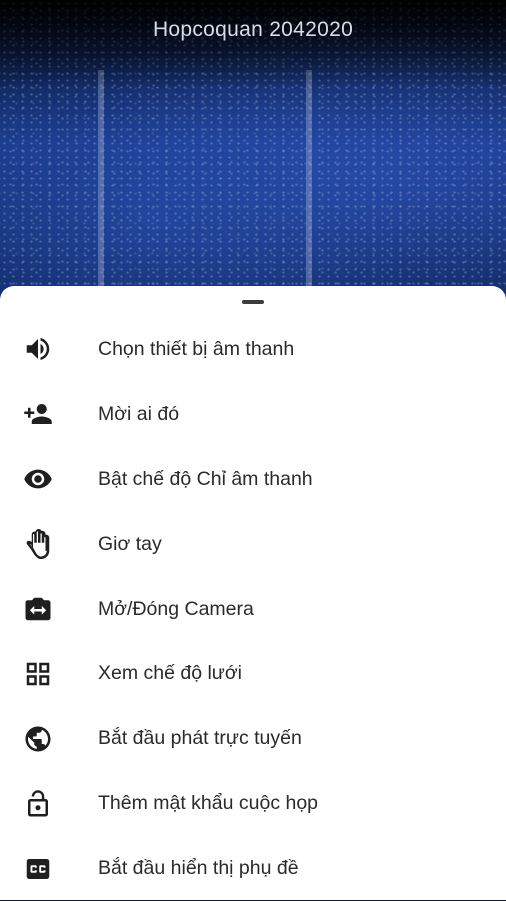  What do you see at coordinates (253, 45) in the screenshot?
I see `video-top-shade` at bounding box center [253, 45].